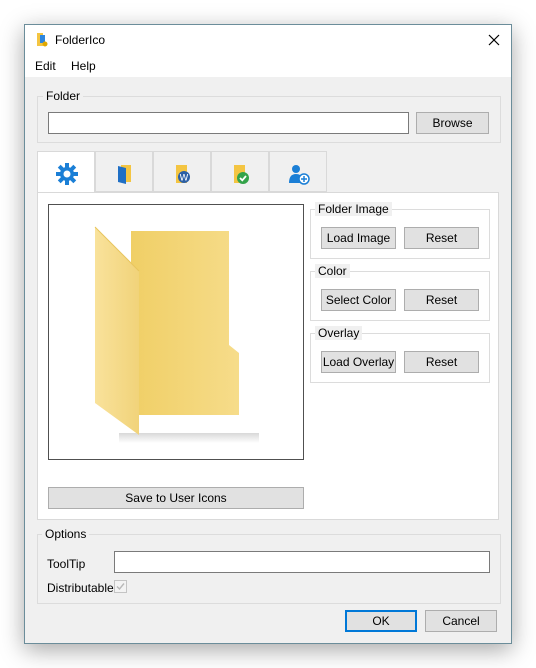 This screenshot has height=668, width=536. I want to click on folder-group-title: Folder, so click(63, 96).